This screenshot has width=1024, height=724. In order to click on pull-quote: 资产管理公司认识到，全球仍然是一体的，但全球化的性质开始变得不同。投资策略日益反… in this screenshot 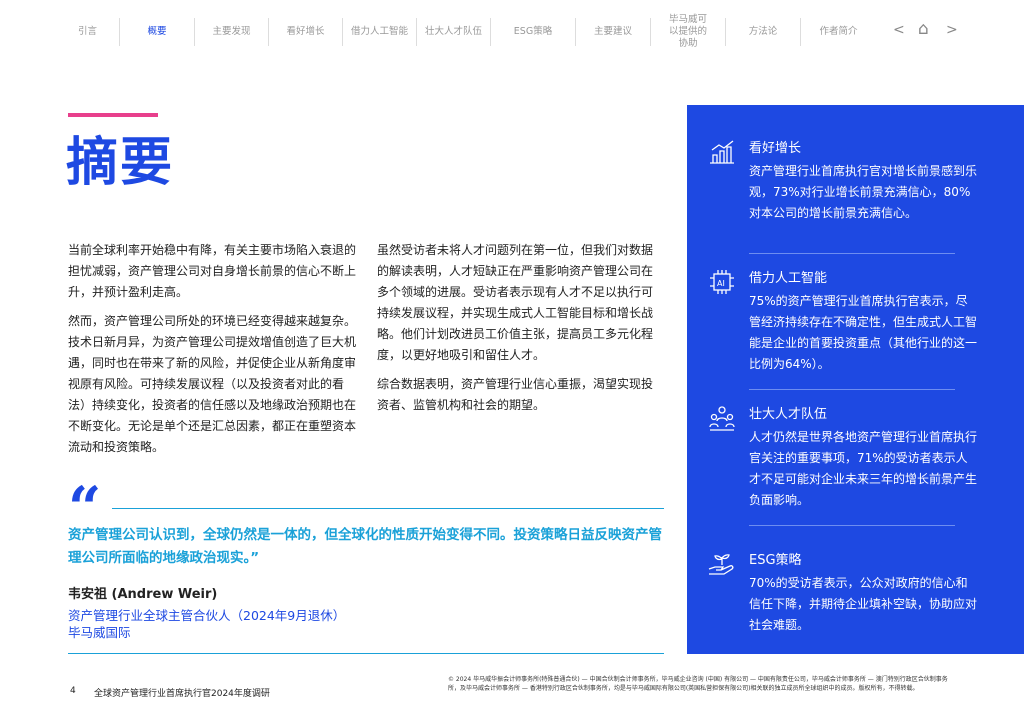, I will do `click(365, 546)`.